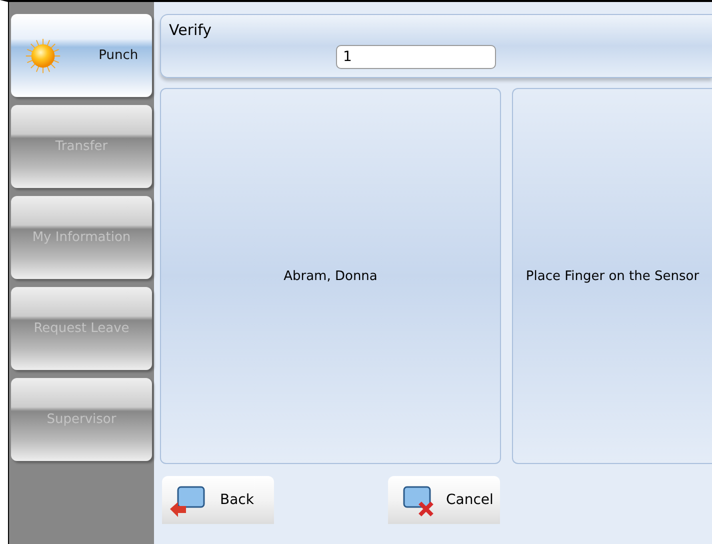 This screenshot has width=712, height=544. I want to click on cancel-button: Cancel, so click(444, 500).